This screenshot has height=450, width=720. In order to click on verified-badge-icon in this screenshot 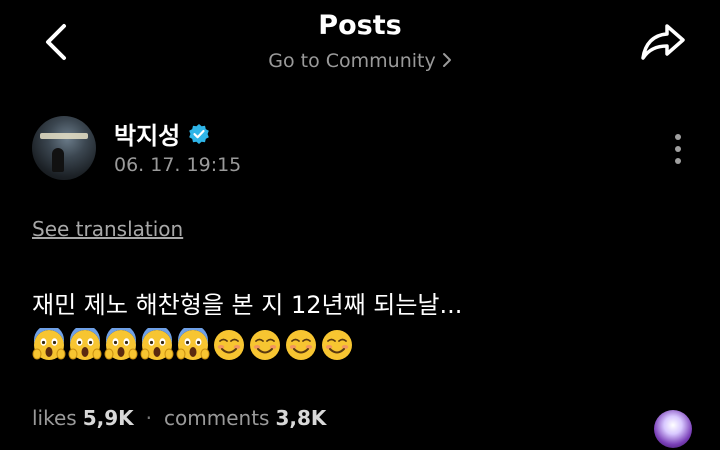, I will do `click(199, 134)`.